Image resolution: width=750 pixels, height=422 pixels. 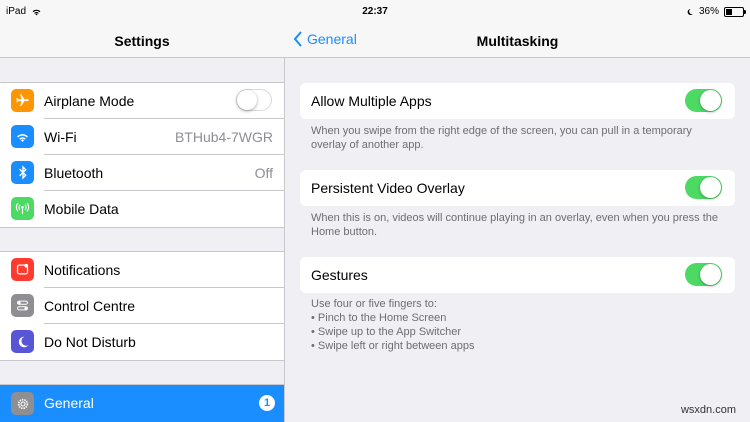 I want to click on bluetooth-icon, so click(x=22, y=172).